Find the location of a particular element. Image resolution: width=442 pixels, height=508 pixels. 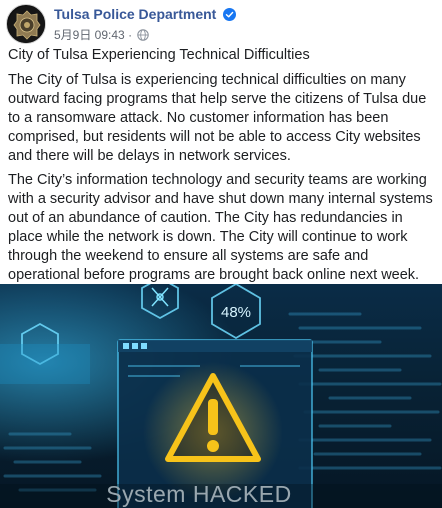

police-badge-avatar is located at coordinates (26, 24).